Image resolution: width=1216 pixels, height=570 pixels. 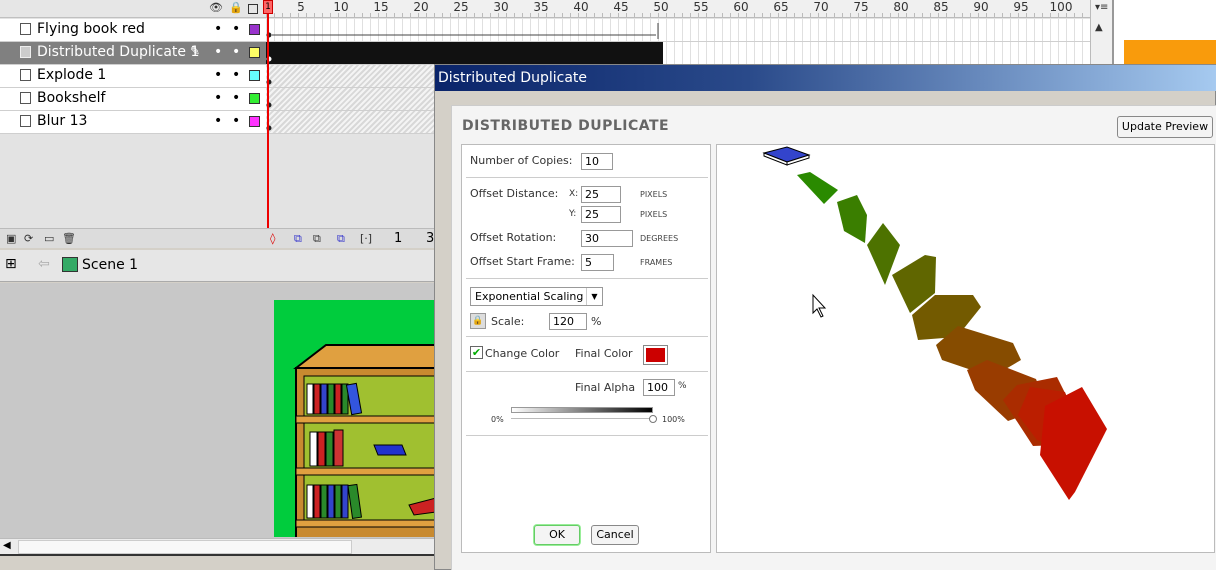 I want to click on edit-bar: ⊞ ⇦ Scene 1, so click(x=218, y=266).